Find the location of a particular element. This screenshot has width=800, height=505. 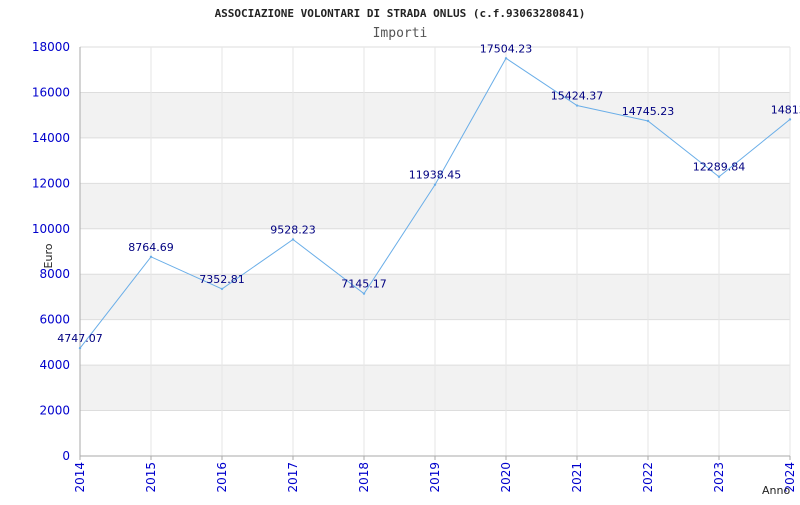

x-axis-label: Anno is located at coordinates (776, 490).